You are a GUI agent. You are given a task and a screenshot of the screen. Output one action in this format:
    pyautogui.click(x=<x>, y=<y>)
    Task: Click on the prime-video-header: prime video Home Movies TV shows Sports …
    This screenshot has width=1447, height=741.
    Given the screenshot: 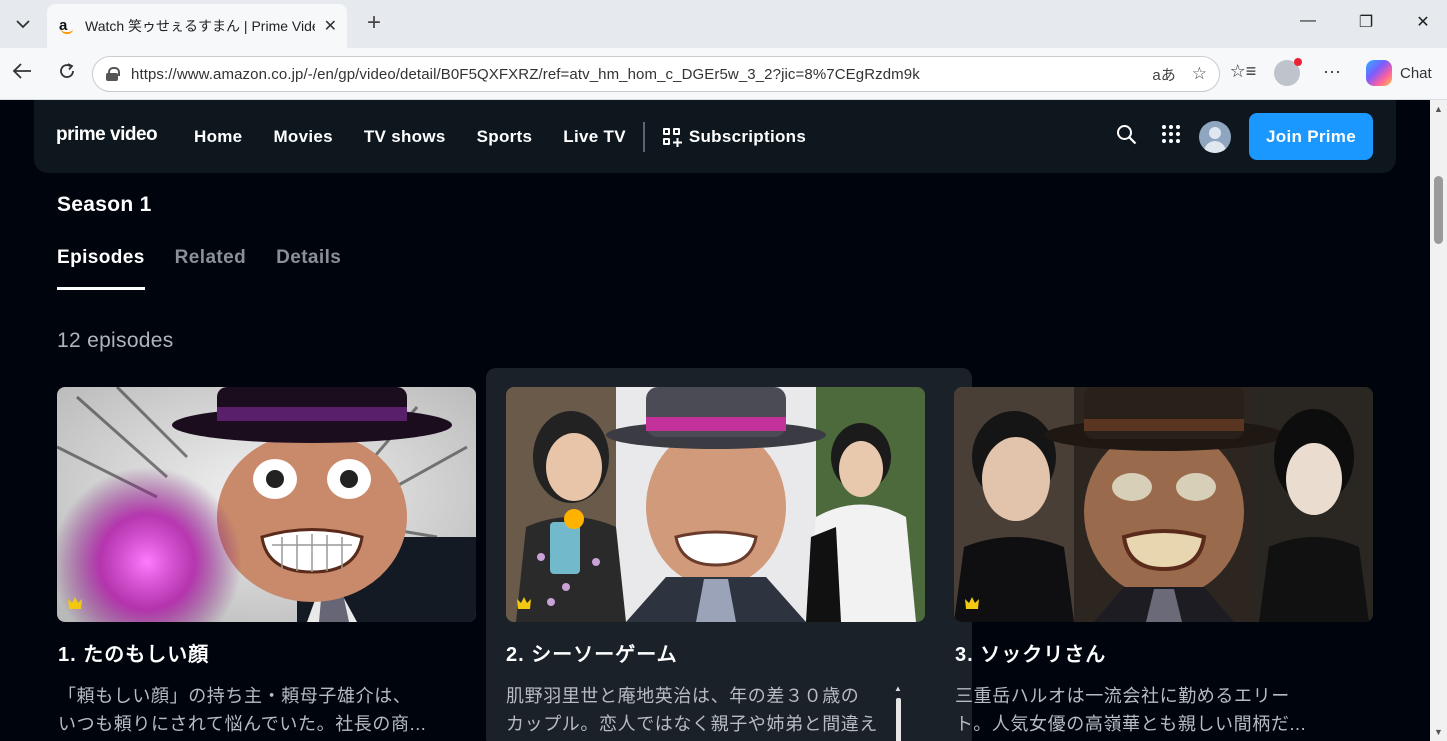 What is the action you would take?
    pyautogui.click(x=715, y=136)
    